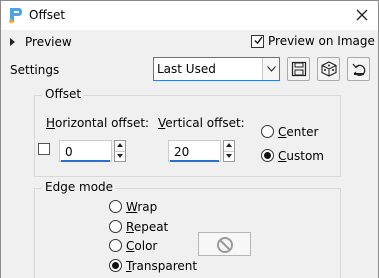 The height and width of the screenshot is (278, 379). I want to click on wrap-radio, so click(115, 206).